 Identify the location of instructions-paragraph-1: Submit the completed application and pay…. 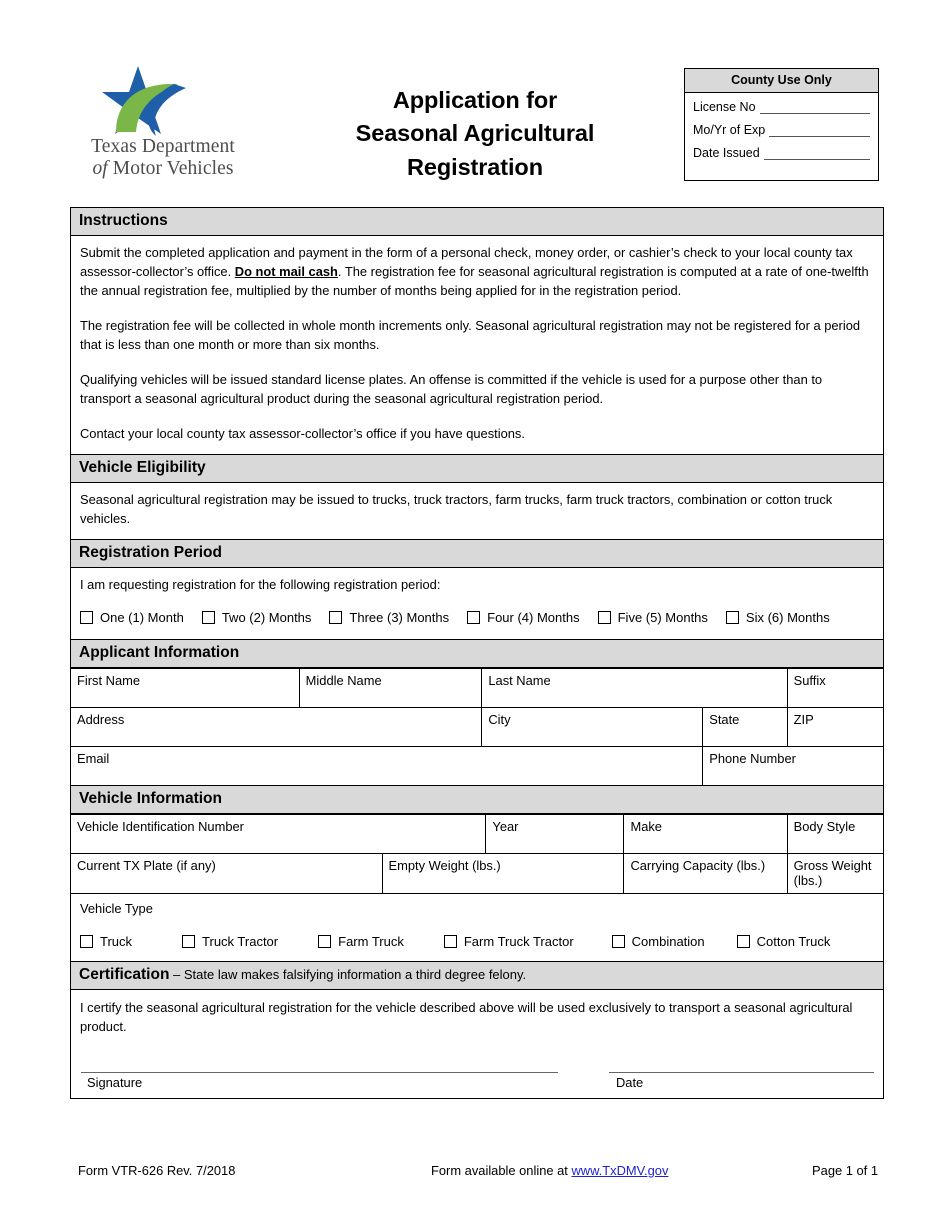
(477, 272).